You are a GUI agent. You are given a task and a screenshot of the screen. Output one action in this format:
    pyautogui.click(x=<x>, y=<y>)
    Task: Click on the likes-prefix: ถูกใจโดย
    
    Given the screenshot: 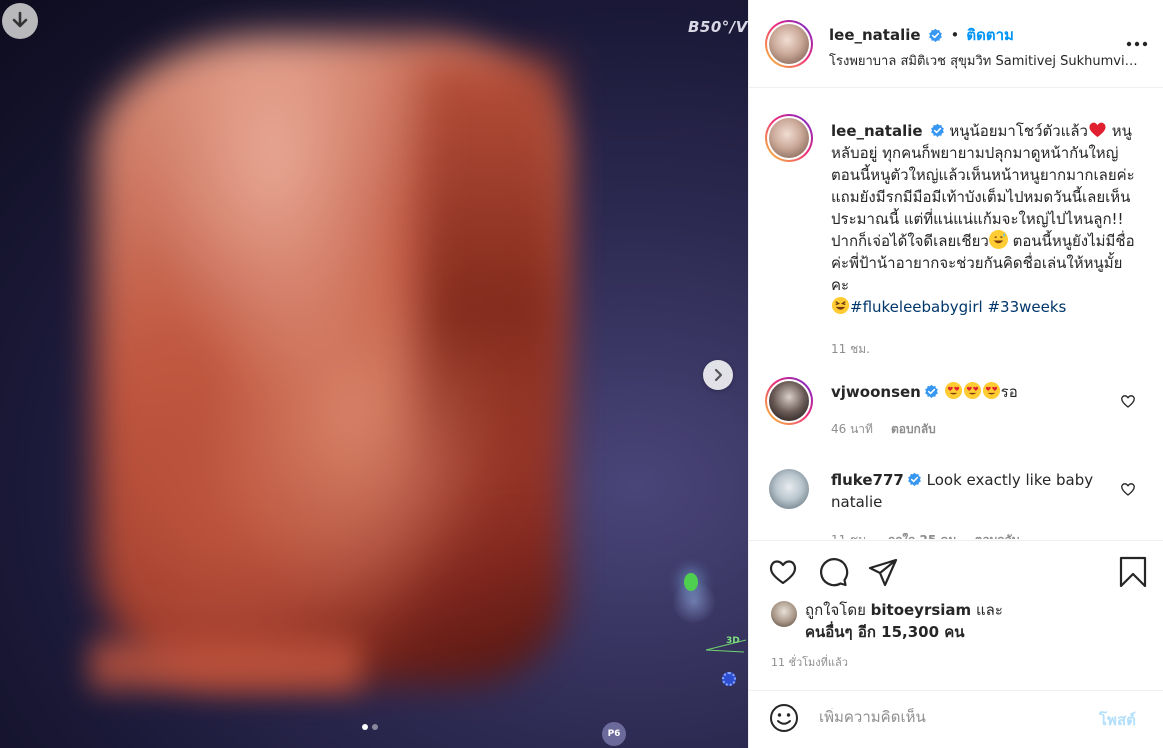 What is the action you would take?
    pyautogui.click(x=835, y=610)
    